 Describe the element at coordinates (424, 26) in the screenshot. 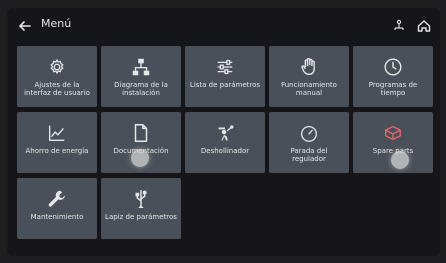

I see `home-icon` at that location.